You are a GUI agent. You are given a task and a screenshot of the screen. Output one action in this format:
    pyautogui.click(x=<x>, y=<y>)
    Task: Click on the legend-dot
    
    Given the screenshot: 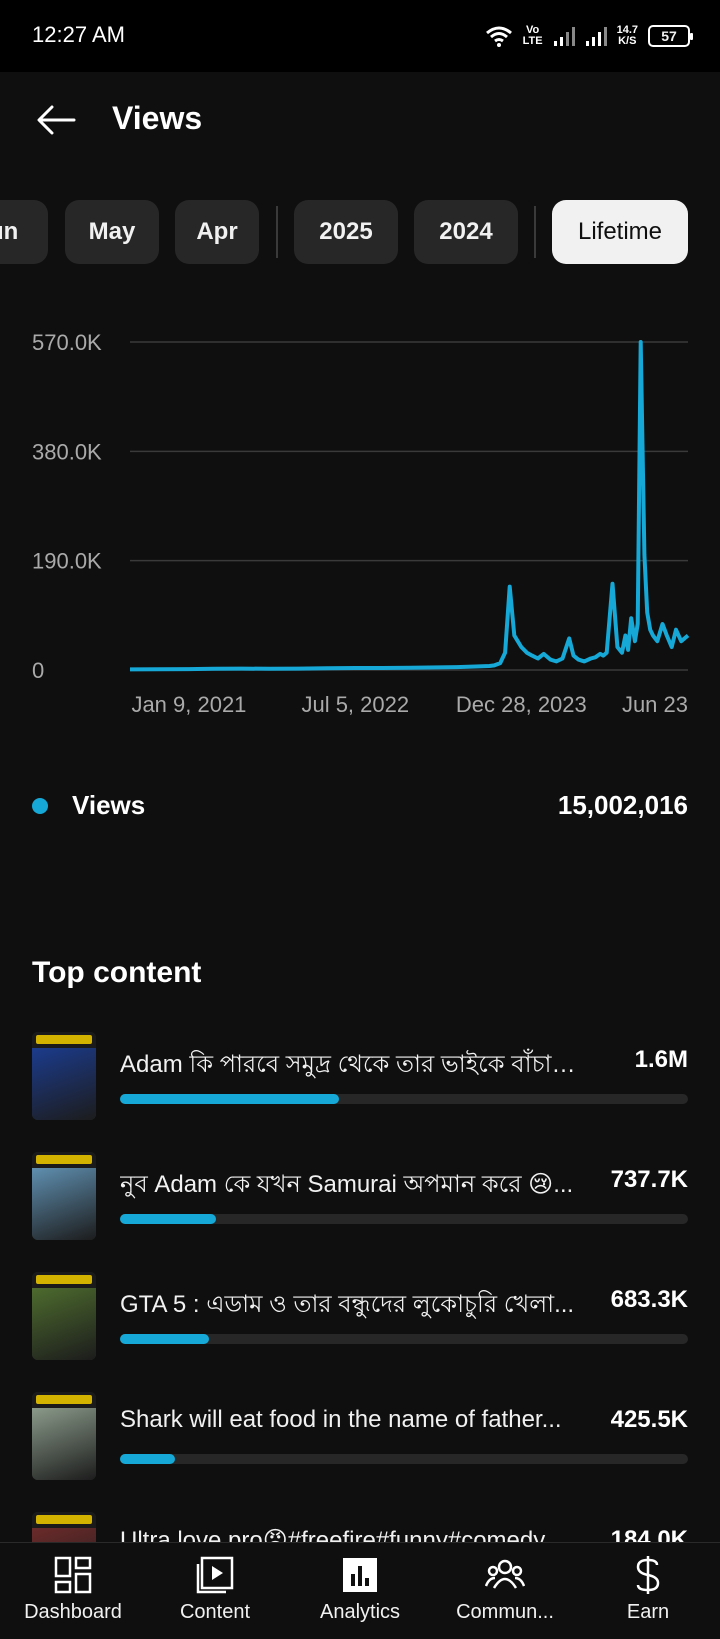 What is the action you would take?
    pyautogui.click(x=40, y=806)
    